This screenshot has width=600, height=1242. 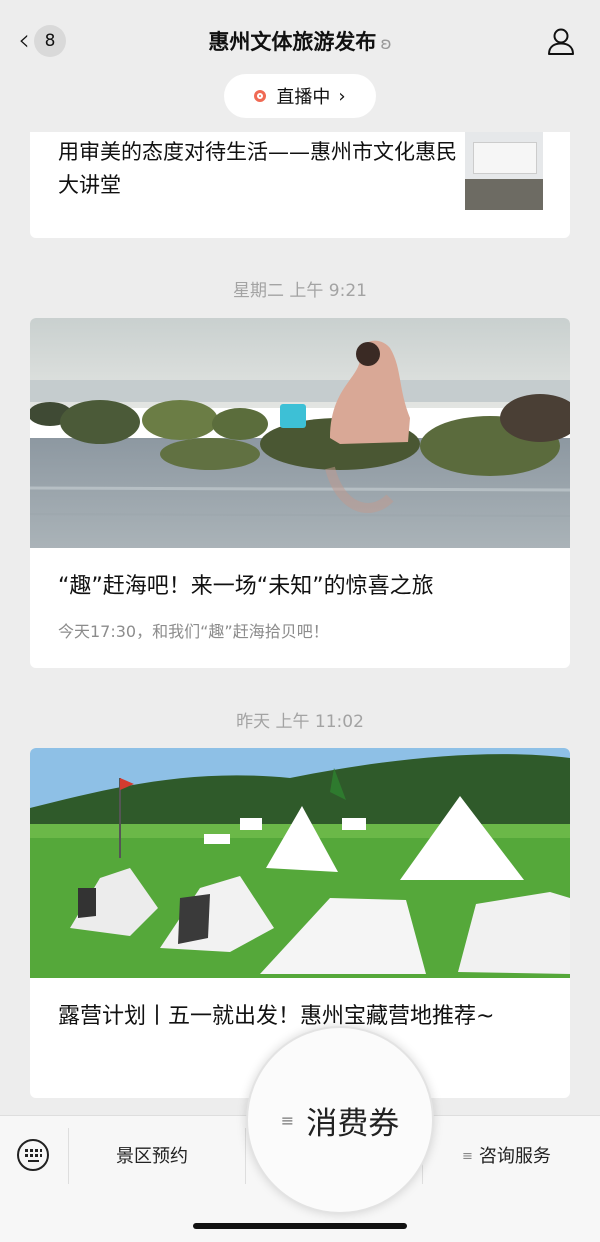 I want to click on menu-label: 咨询服务, so click(x=514, y=1156).